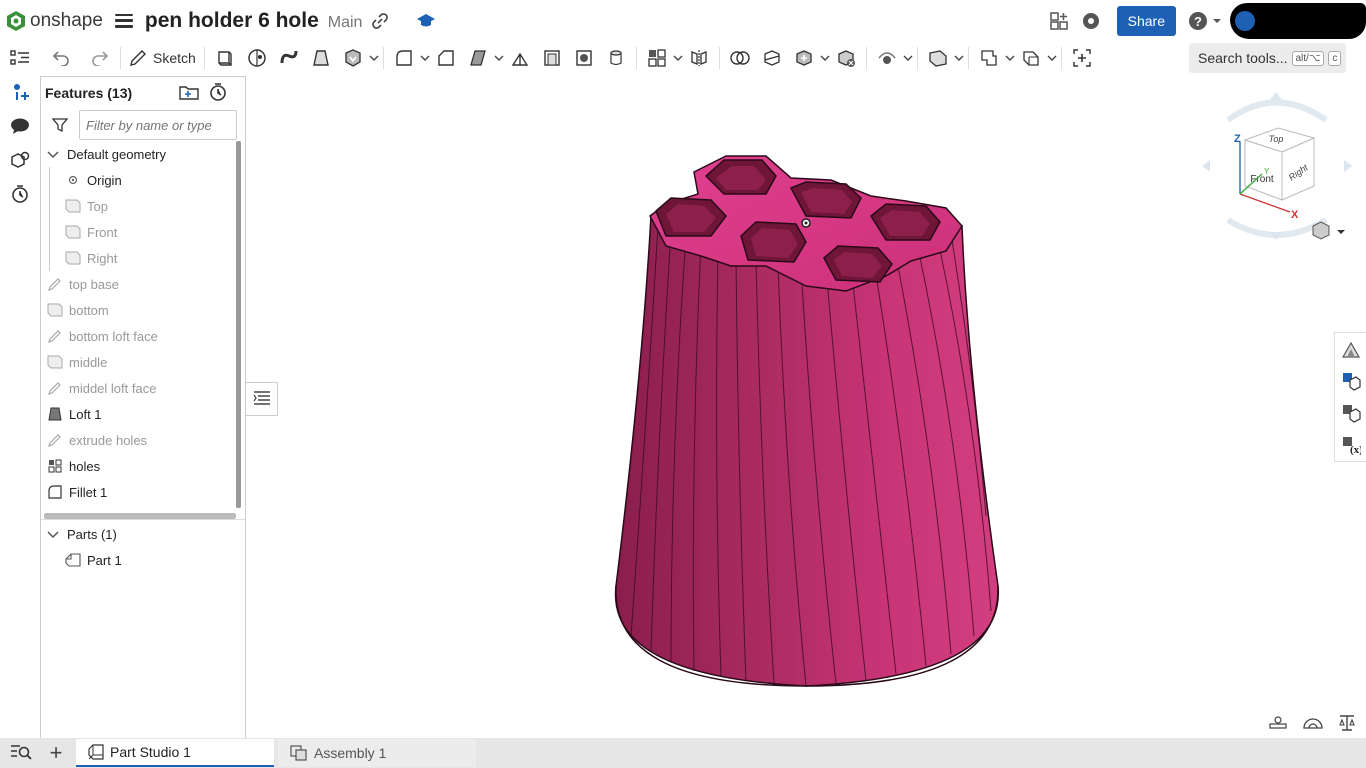 This screenshot has height=768, width=1366. Describe the element at coordinates (143, 284) in the screenshot. I see `feature-item: top base` at that location.